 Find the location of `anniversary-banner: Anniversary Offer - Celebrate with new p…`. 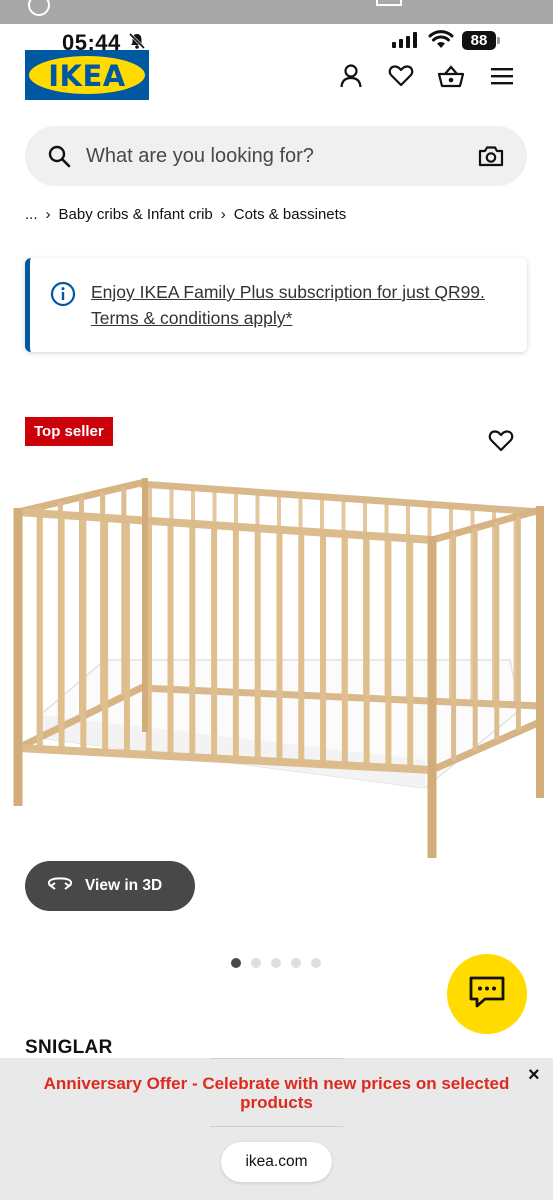

anniversary-banner: Anniversary Offer - Celebrate with new p… is located at coordinates (276, 1129).